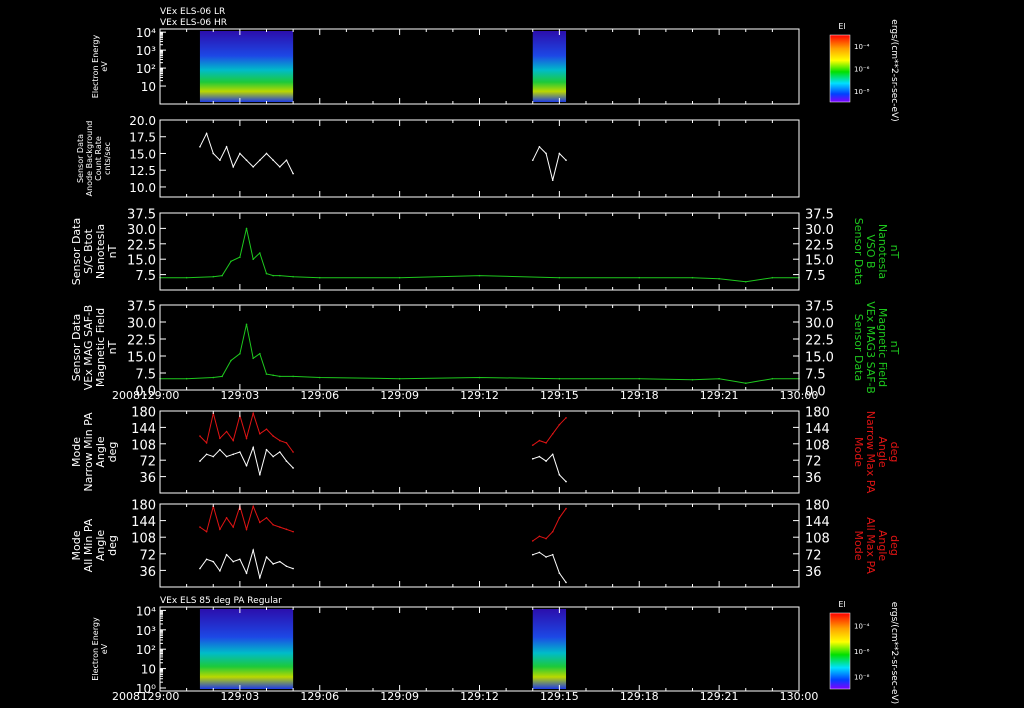 This screenshot has height=708, width=1024. Describe the element at coordinates (817, 522) in the screenshot. I see `y-tick-label-right: 144` at that location.